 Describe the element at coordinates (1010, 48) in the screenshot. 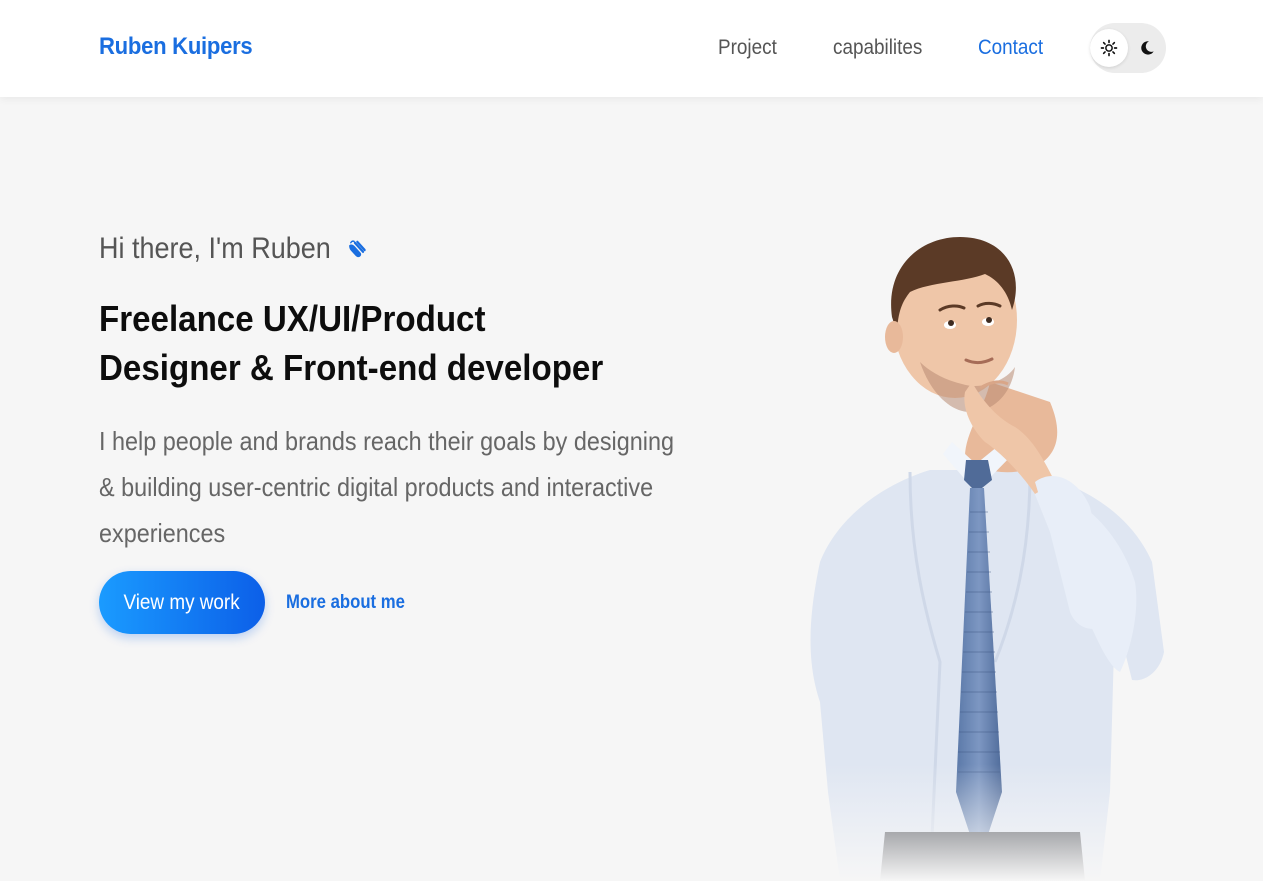

I see `nav-link-contact: Contact` at that location.